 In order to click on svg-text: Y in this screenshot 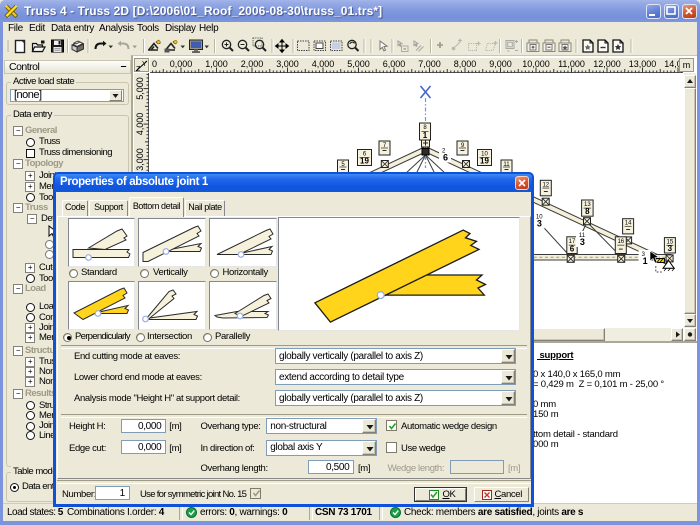, I will do `click(144, 64)`.